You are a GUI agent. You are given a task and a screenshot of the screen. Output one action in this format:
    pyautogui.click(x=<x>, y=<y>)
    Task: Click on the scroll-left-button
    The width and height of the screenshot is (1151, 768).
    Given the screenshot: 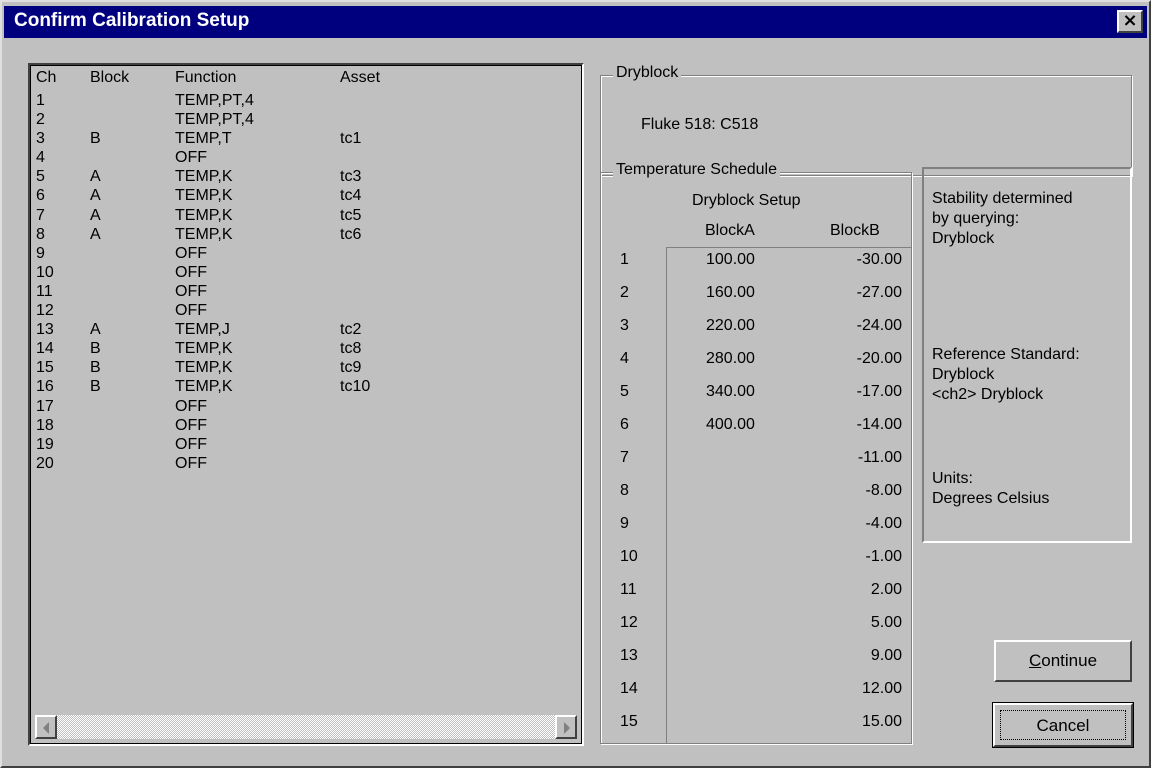 What is the action you would take?
    pyautogui.click(x=46, y=727)
    